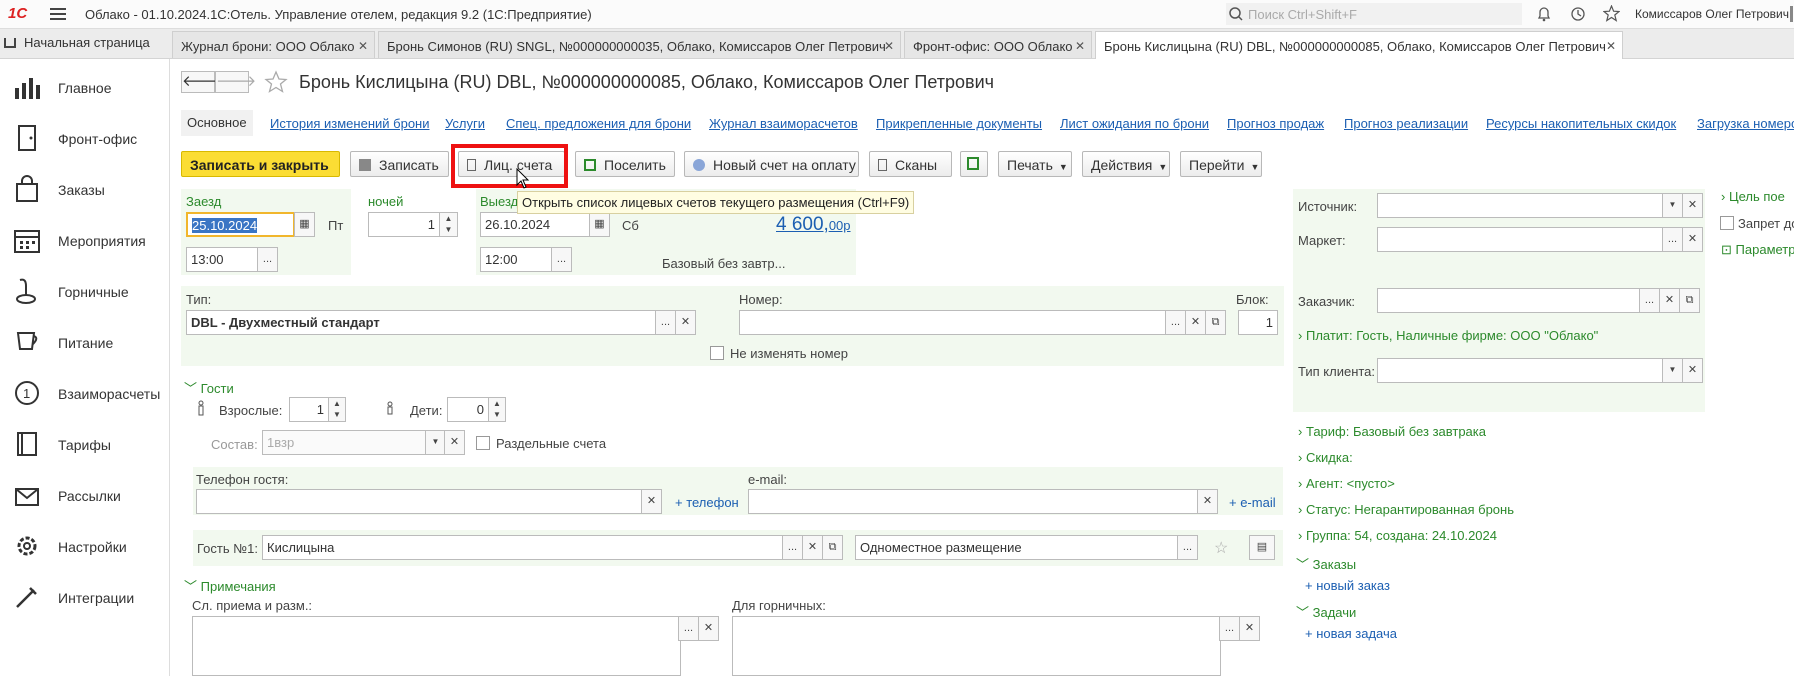  Describe the element at coordinates (1275, 123) in the screenshot. I see `subtab-sales-forecast: Прогноз продаж` at that location.